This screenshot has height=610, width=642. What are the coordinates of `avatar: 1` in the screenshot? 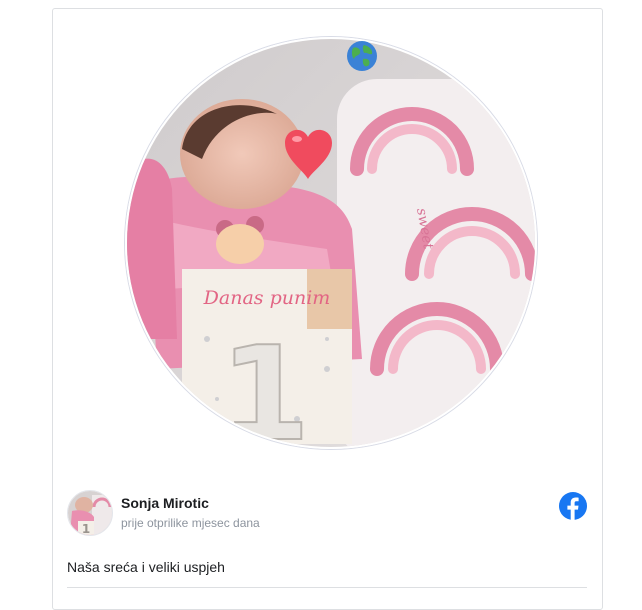 It's located at (90, 513).